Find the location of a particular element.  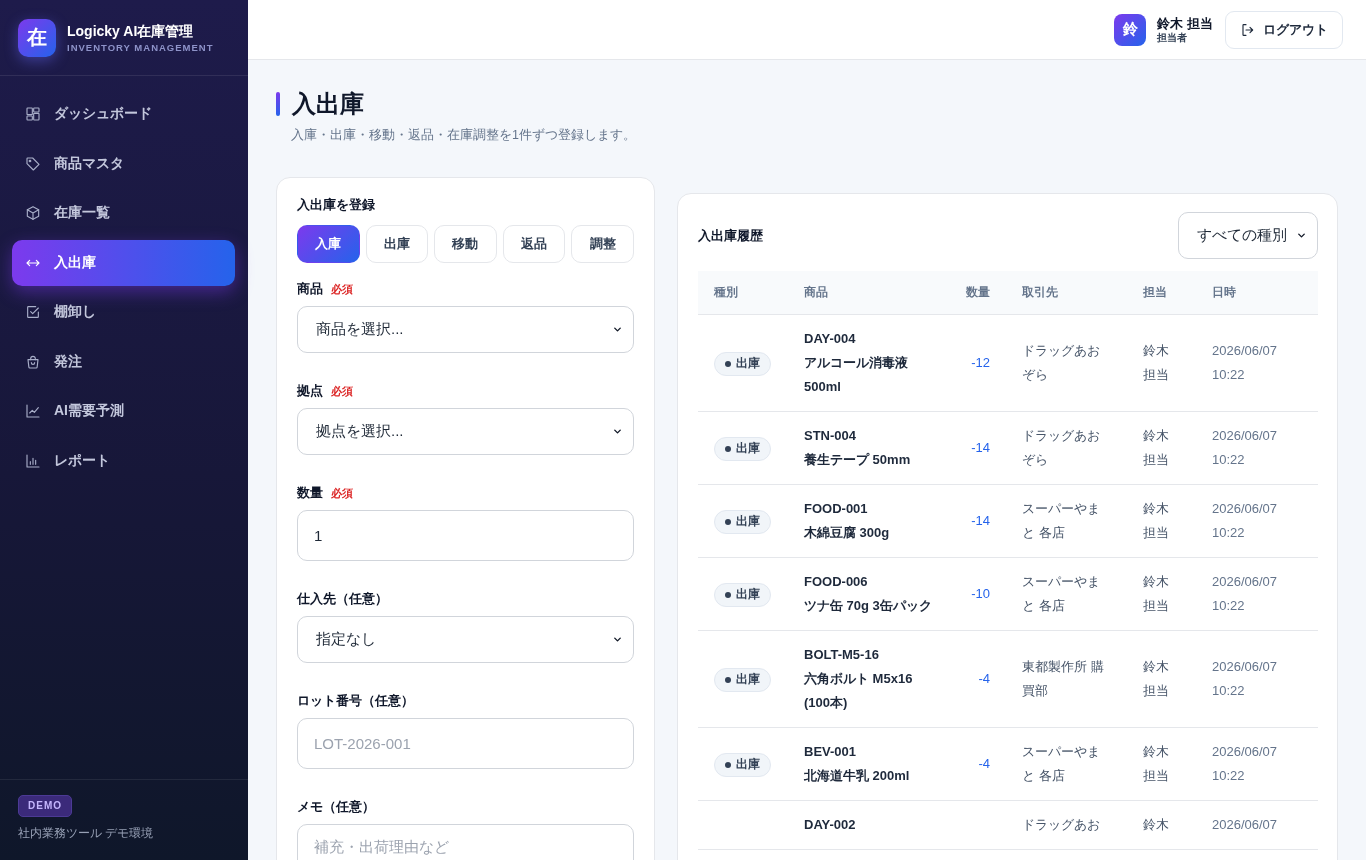

user-role: 担当者 is located at coordinates (1172, 37).